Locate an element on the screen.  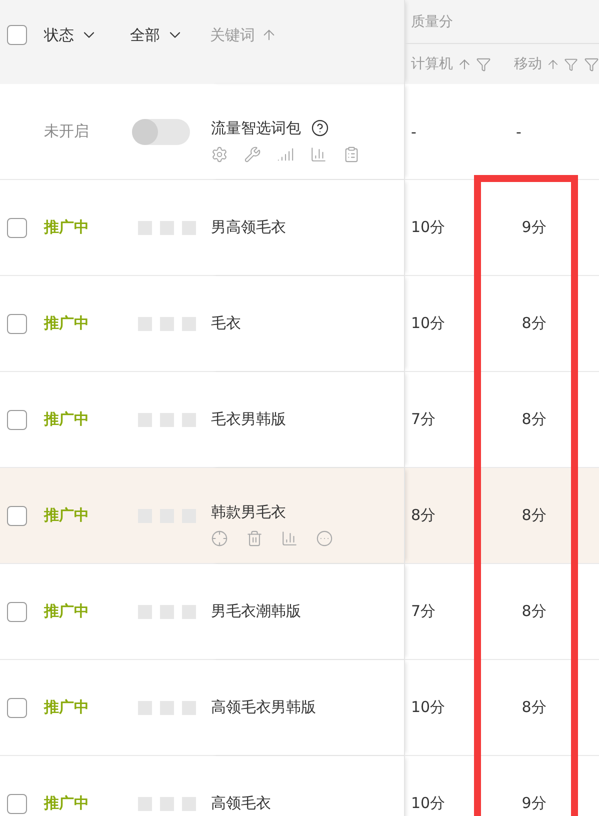
column-header: 关键词 is located at coordinates (232, 35).